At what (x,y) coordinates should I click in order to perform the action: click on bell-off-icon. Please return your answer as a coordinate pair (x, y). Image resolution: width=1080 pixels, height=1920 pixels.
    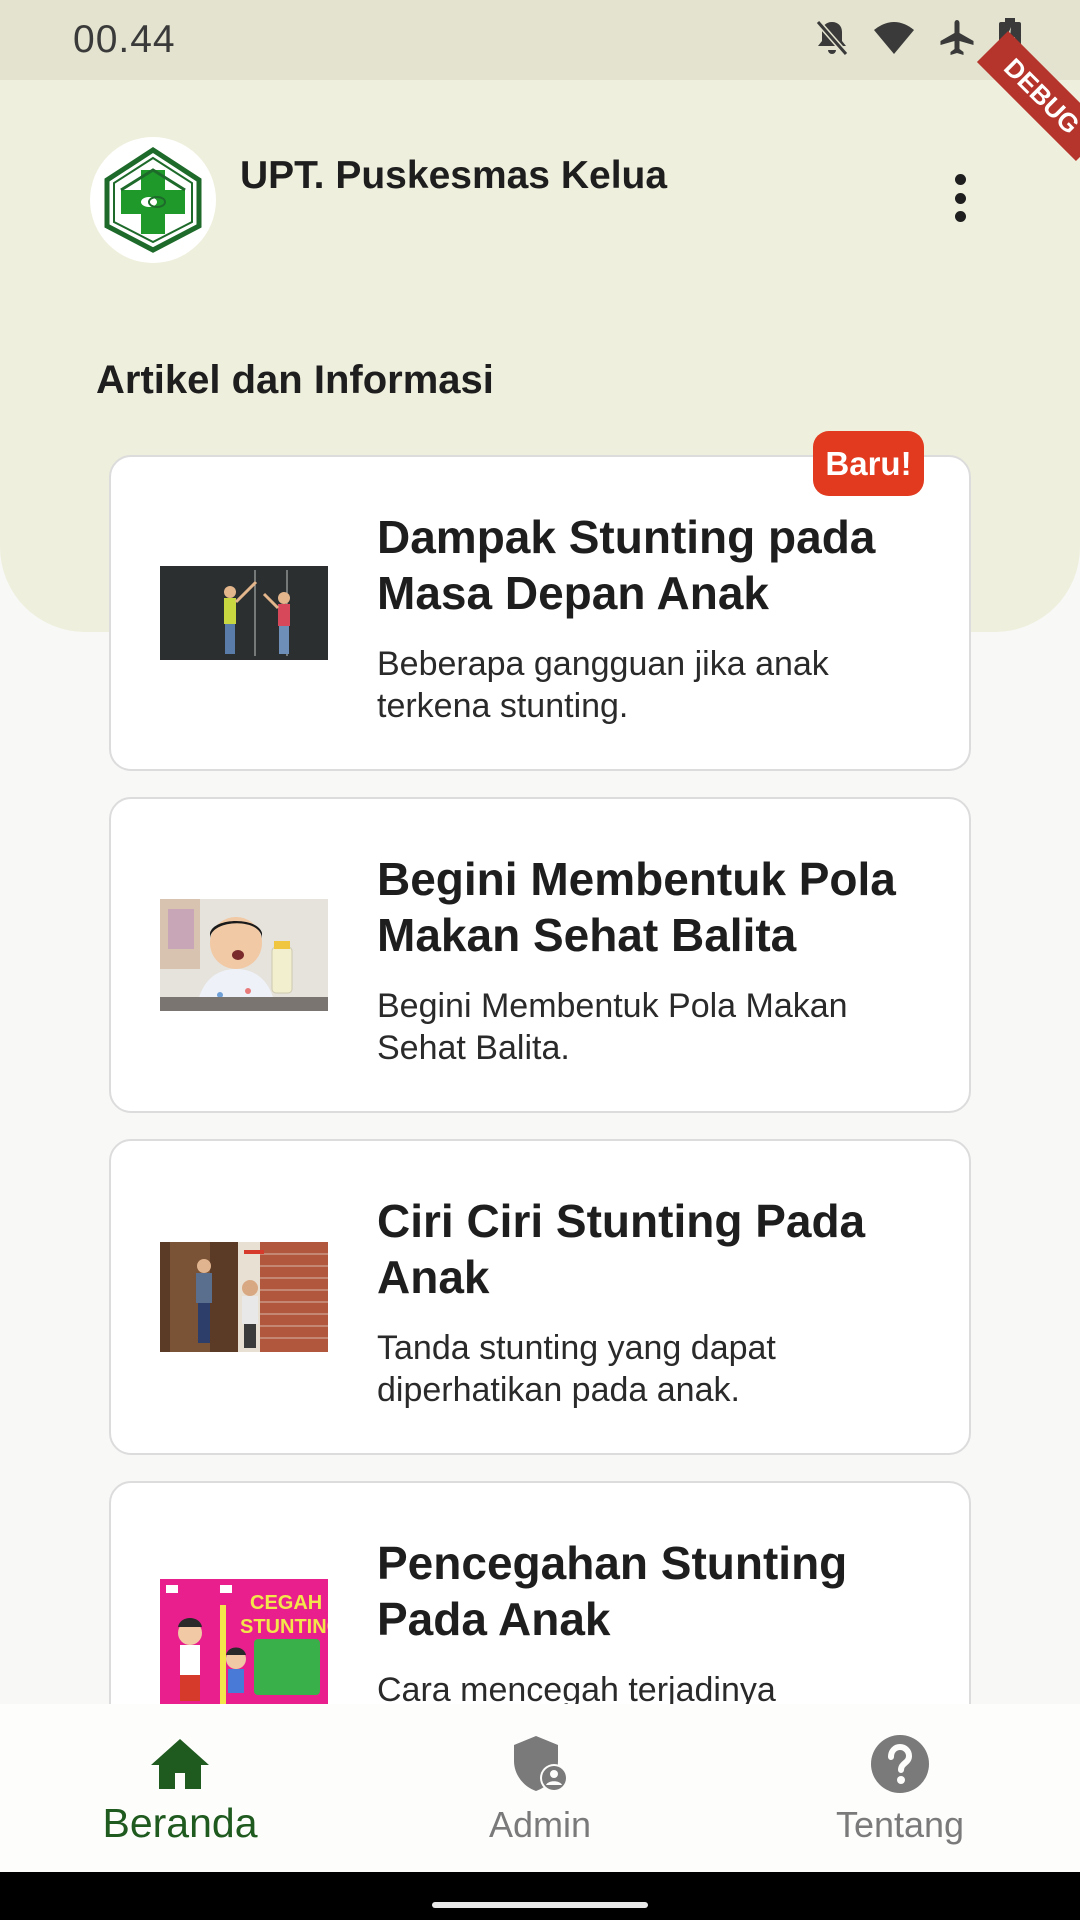
    Looking at the image, I should click on (832, 38).